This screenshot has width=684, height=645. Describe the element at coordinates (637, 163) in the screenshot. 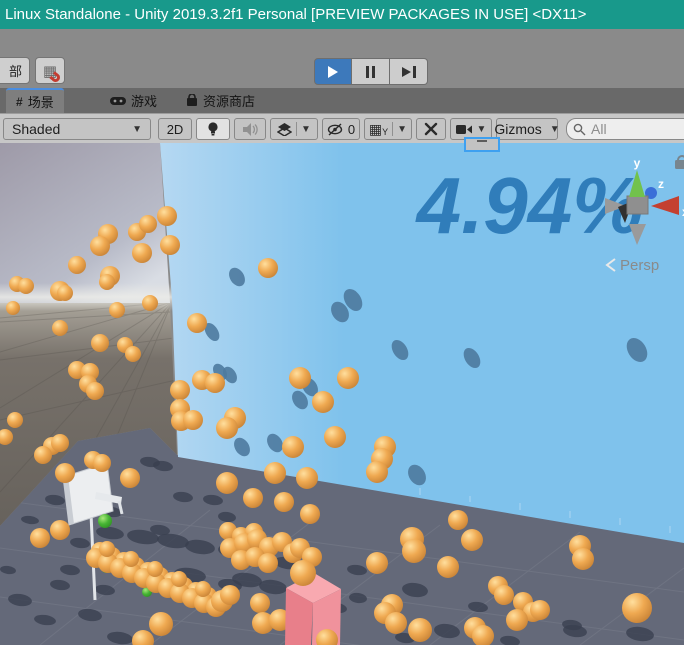

I see `y-axis-label: y` at that location.